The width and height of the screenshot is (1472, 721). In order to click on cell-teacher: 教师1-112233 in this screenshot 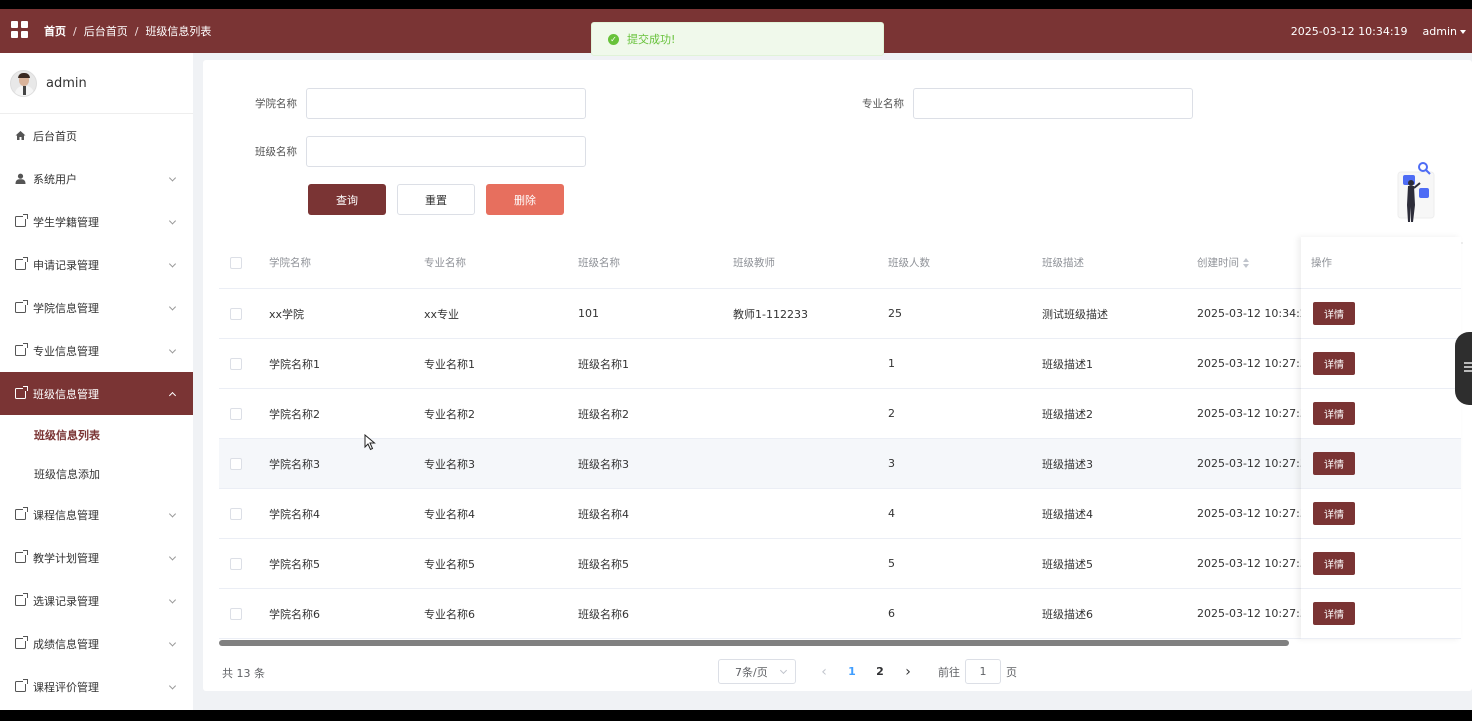, I will do `click(770, 314)`.